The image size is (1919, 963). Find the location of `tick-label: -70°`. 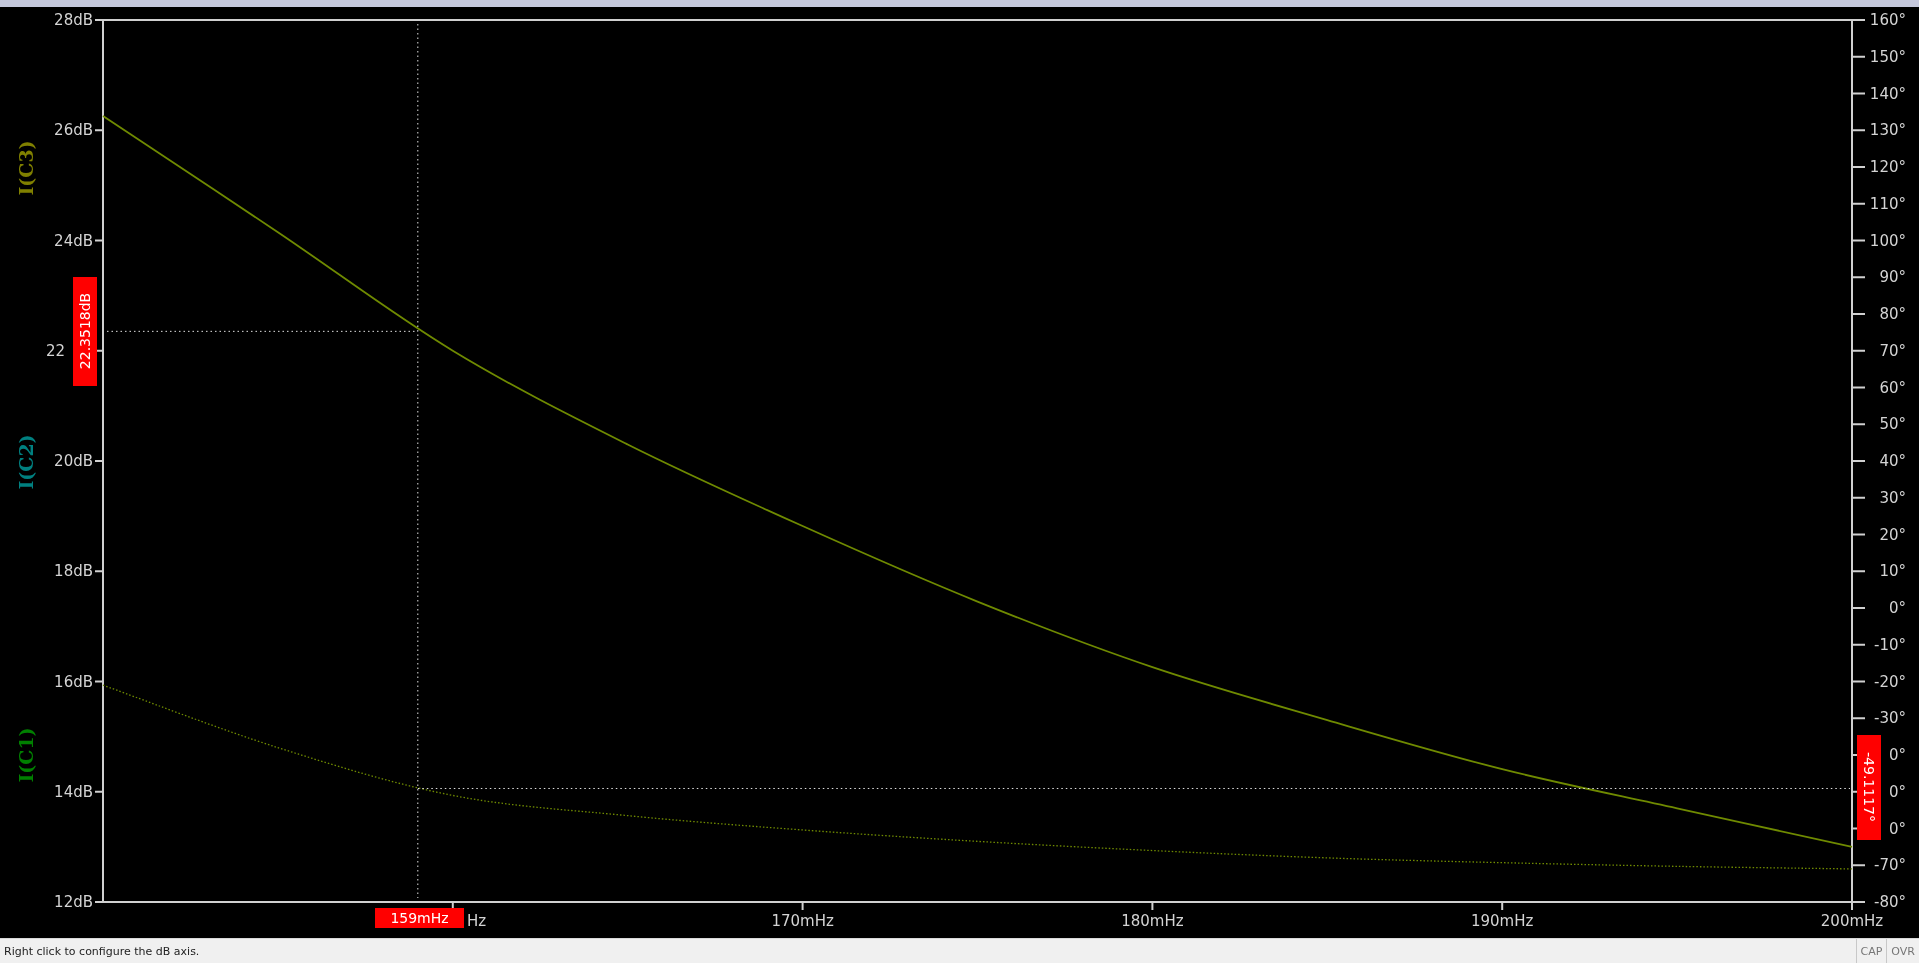

tick-label: -70° is located at coordinates (1890, 865).